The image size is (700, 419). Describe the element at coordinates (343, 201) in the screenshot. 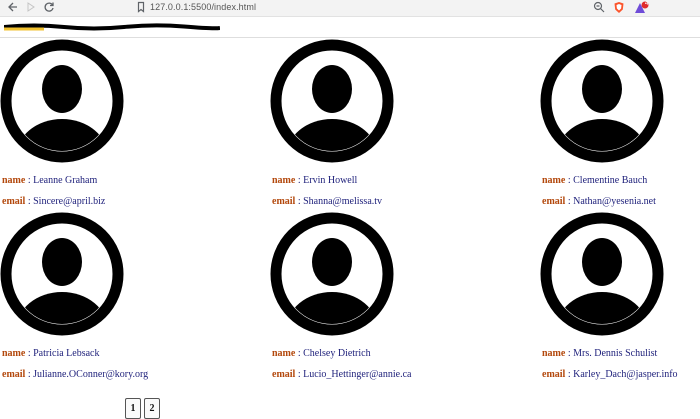

I see `user-email: Shanna@melissa.tv` at that location.